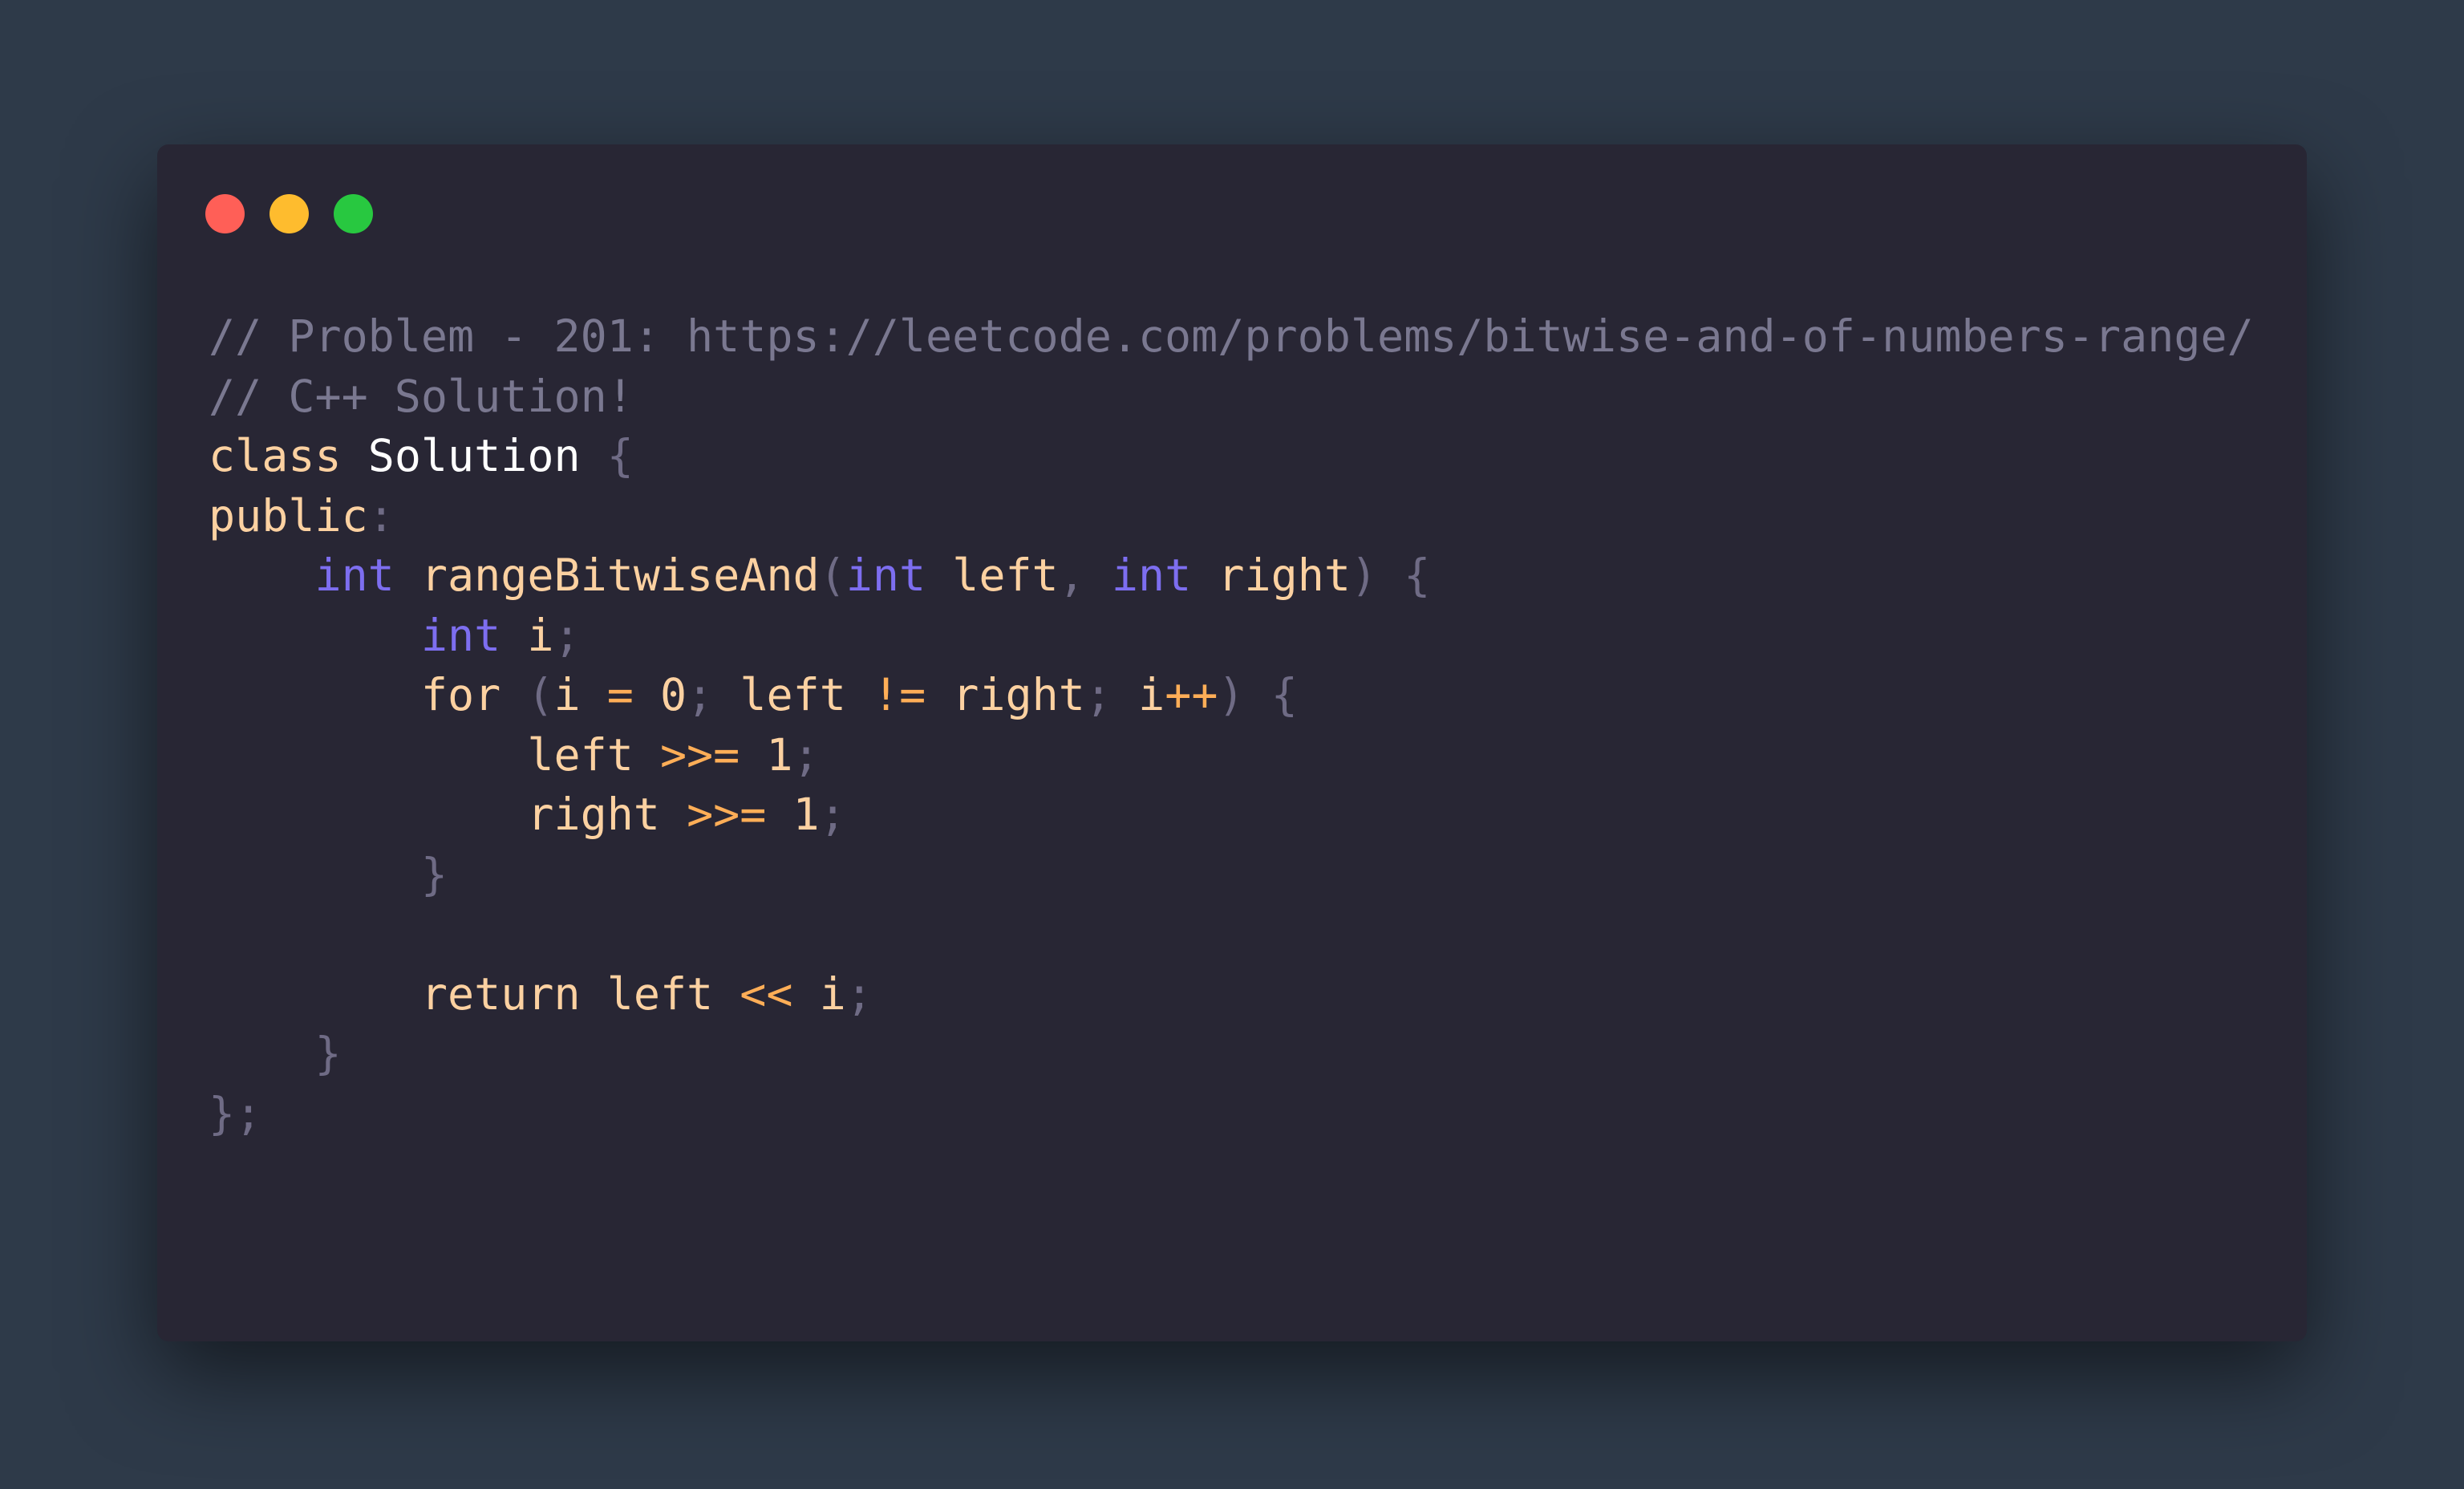 This screenshot has height=1489, width=2464. Describe the element at coordinates (766, 994) in the screenshot. I see `code-token-op: <<` at that location.